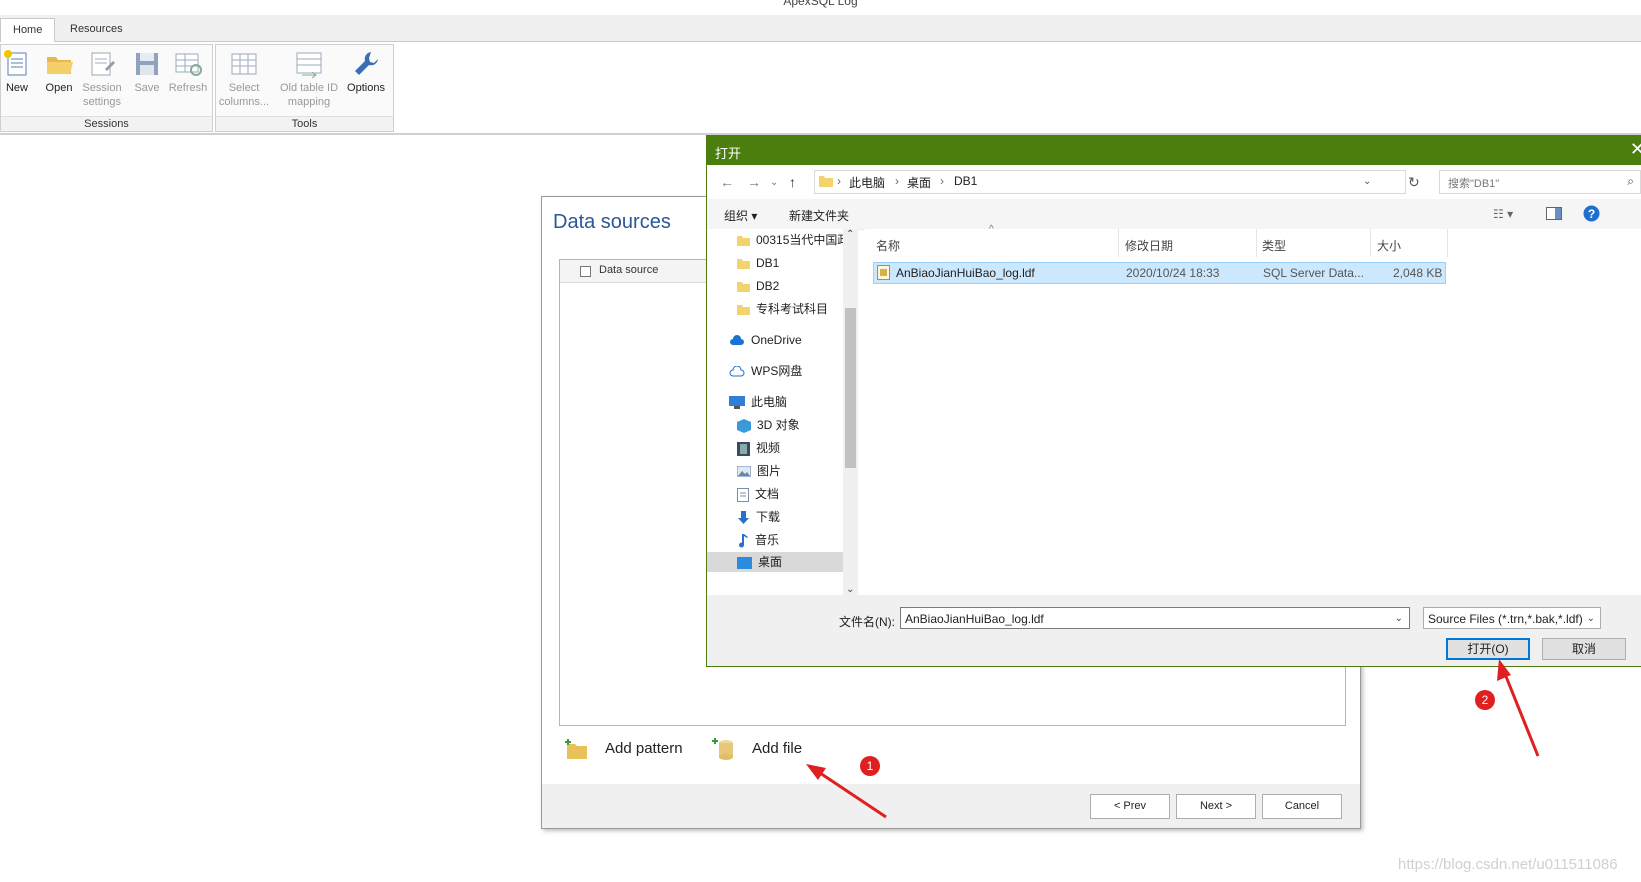 Image resolution: width=1641 pixels, height=882 pixels. What do you see at coordinates (1485, 700) in the screenshot?
I see `step-2-marker: 2` at bounding box center [1485, 700].